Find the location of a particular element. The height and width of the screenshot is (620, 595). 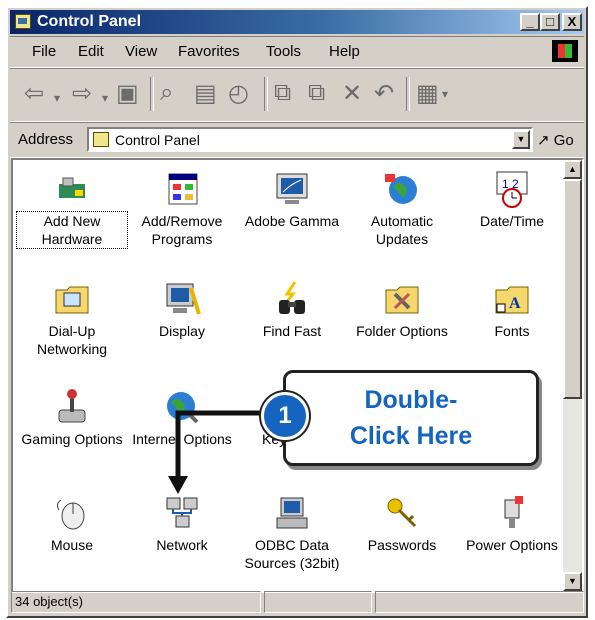

instruction-callout: Double- Click Here is located at coordinates (411, 418).